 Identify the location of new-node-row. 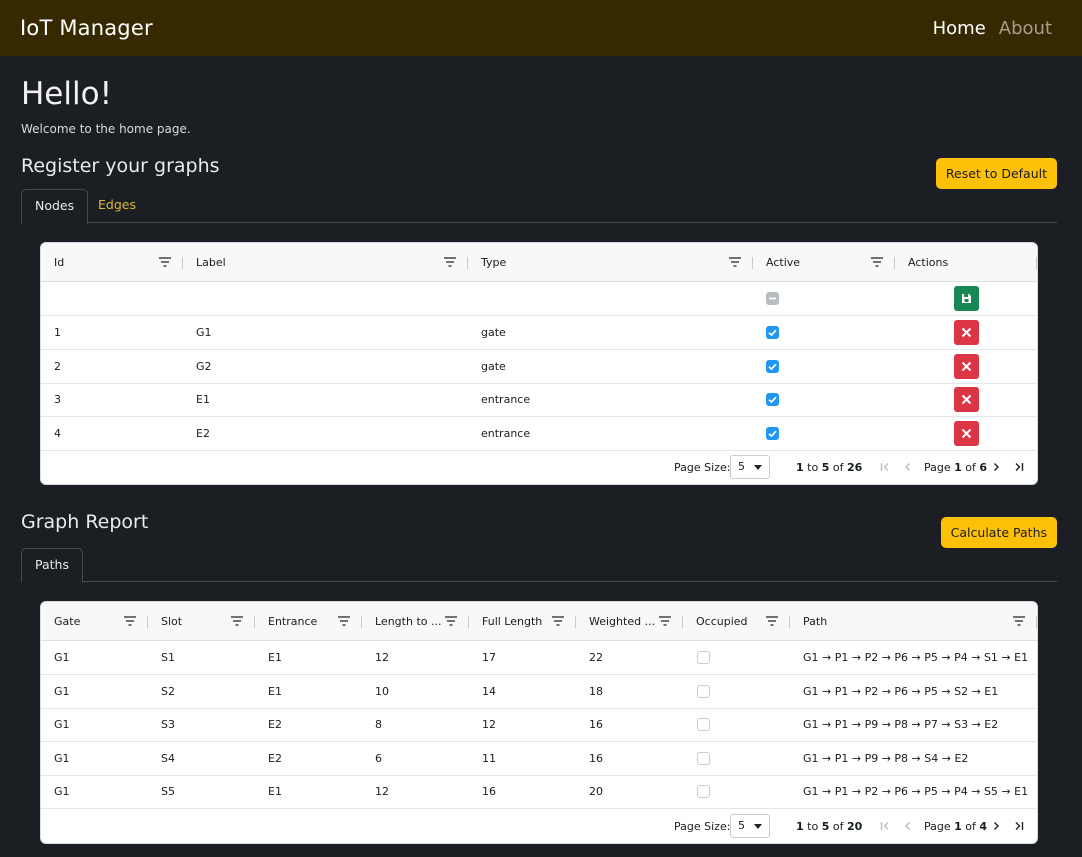
(539, 299).